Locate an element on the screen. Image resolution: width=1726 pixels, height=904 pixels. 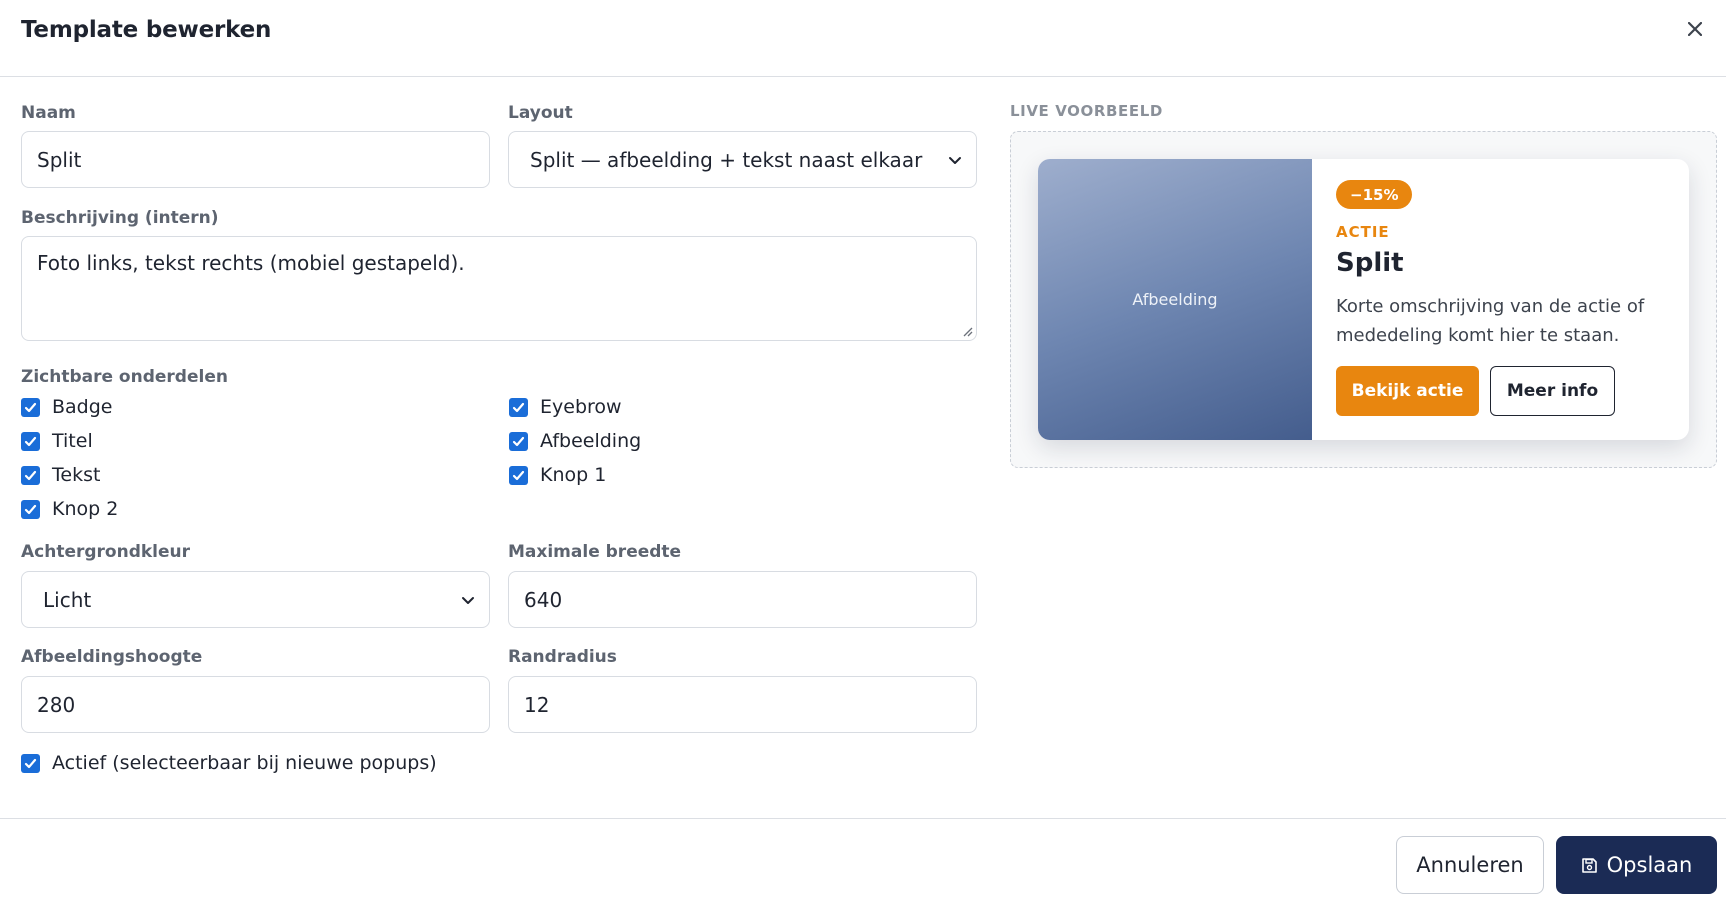
checkbox-label: Knop 2 is located at coordinates (85, 509).